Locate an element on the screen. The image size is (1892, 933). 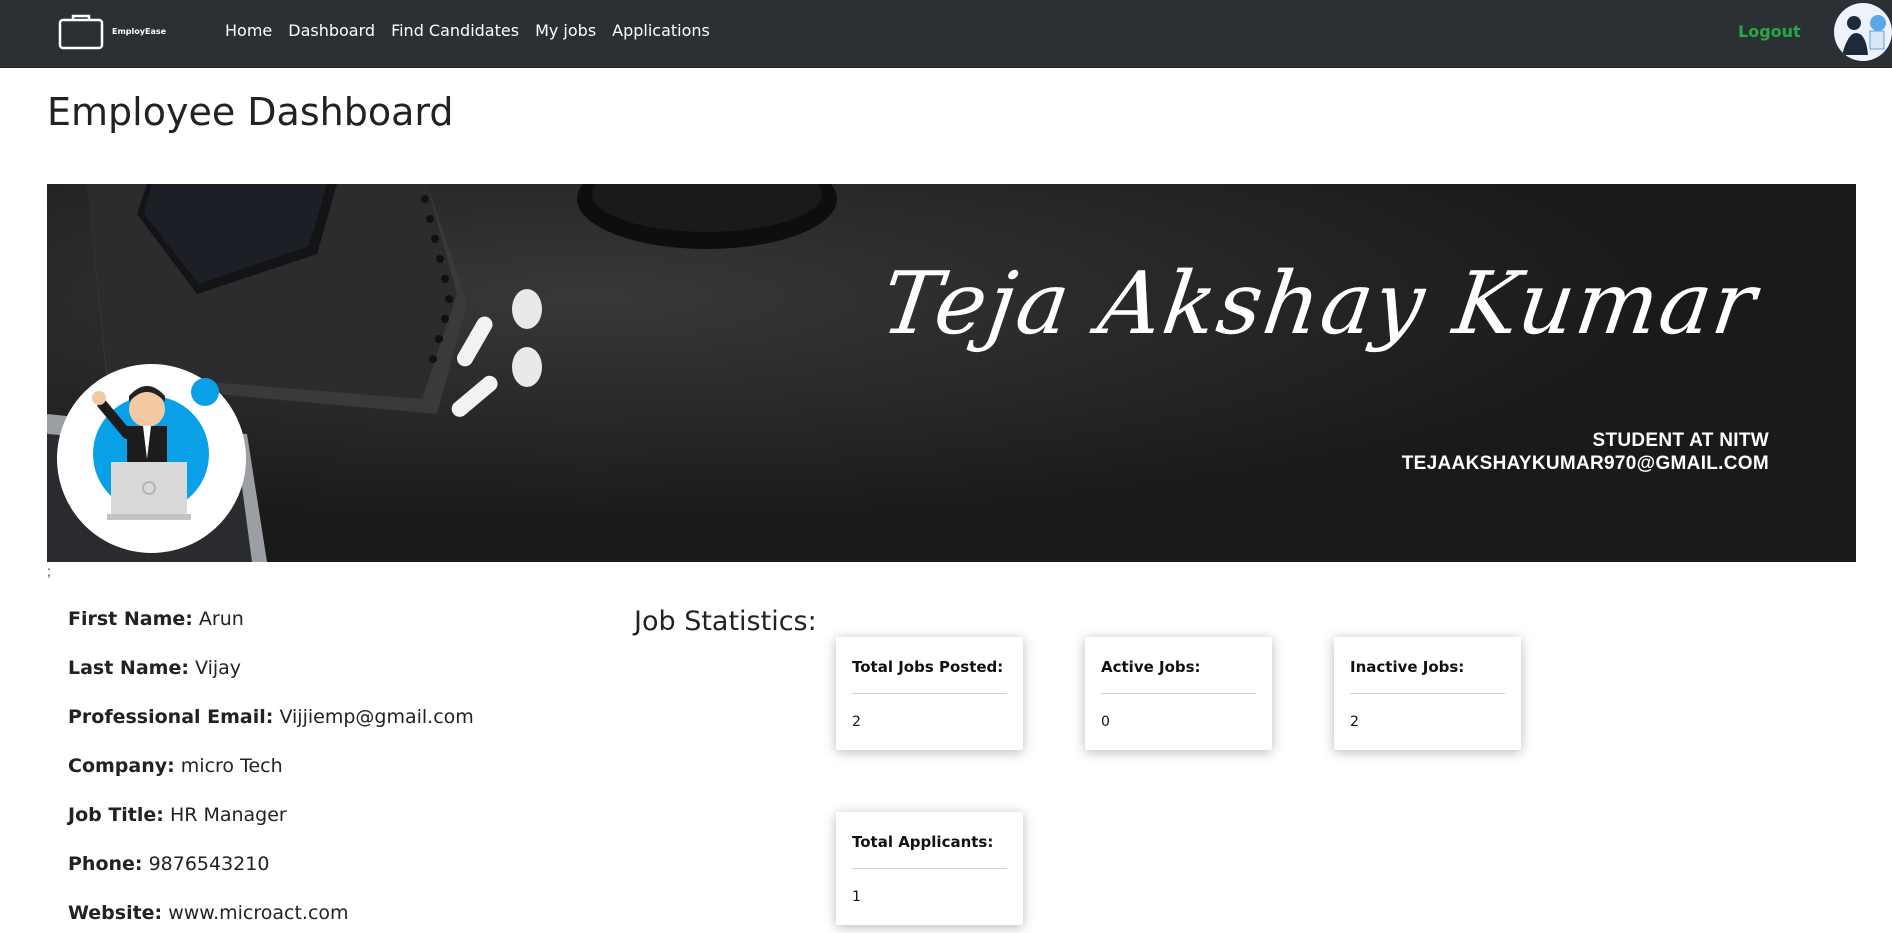
page-title: Employee Dashboard is located at coordinates (250, 112).